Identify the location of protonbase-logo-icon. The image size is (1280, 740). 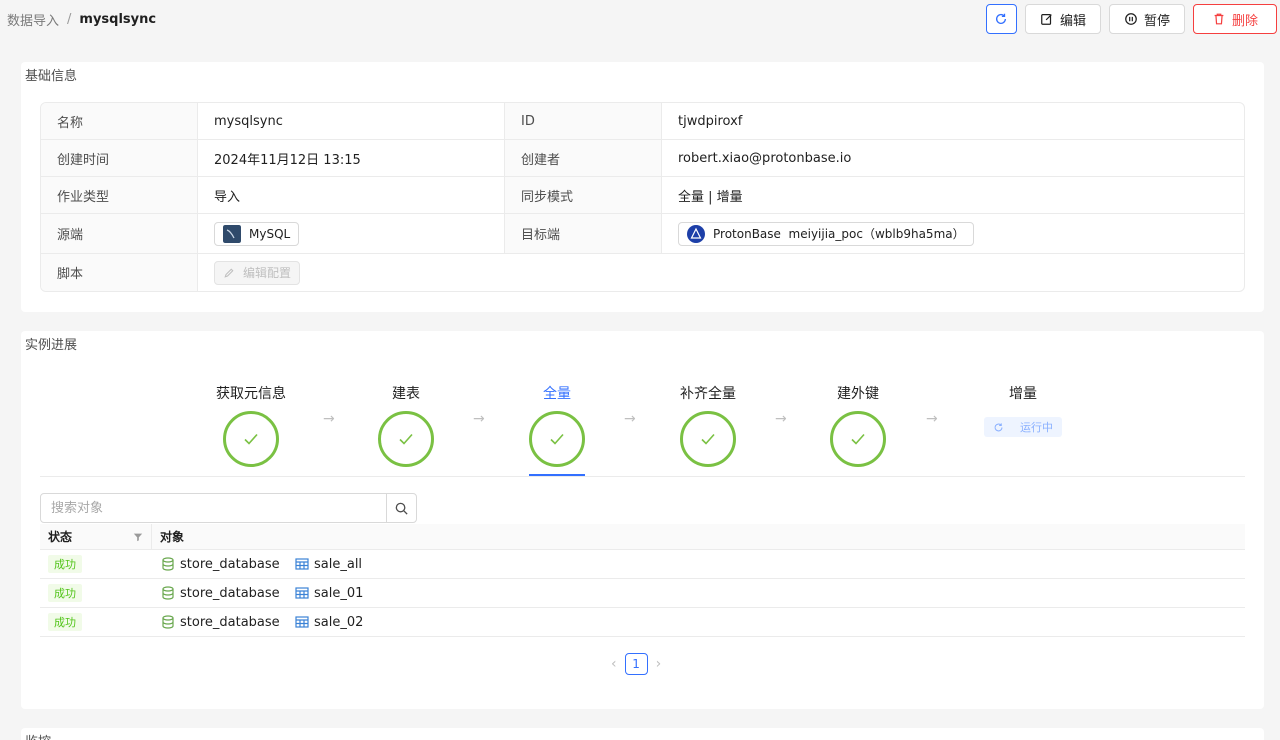
(696, 233).